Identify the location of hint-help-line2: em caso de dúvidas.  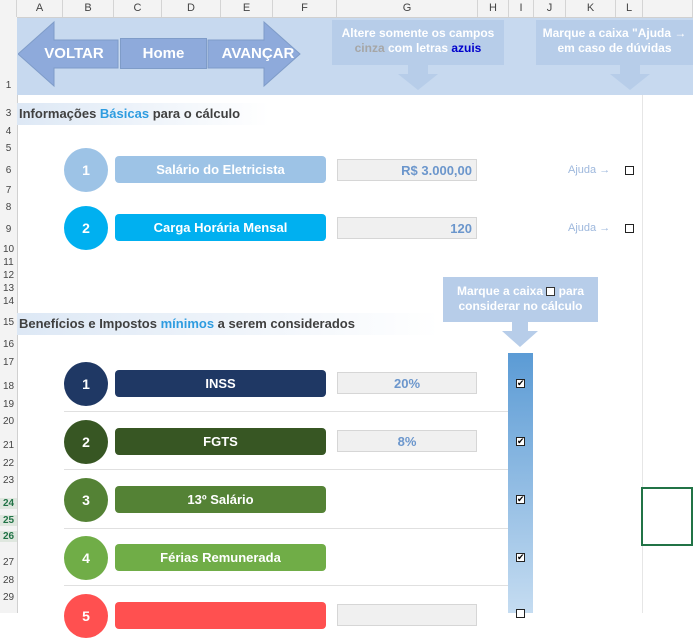
(614, 48).